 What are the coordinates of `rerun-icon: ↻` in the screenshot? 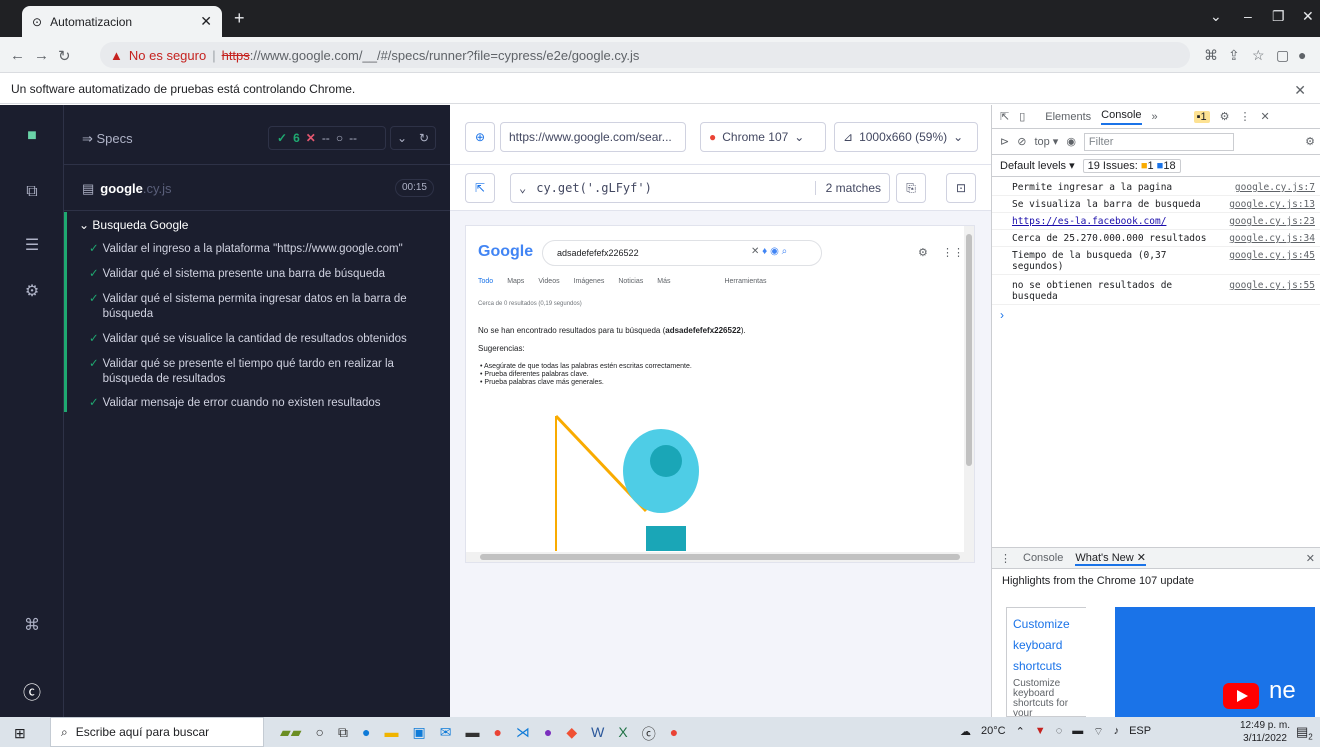 It's located at (424, 138).